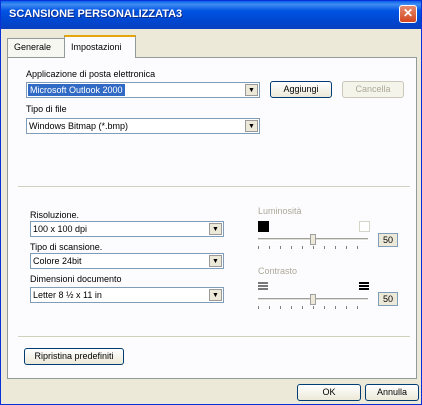  I want to click on resolution-label: Risoluzione., so click(55, 215).